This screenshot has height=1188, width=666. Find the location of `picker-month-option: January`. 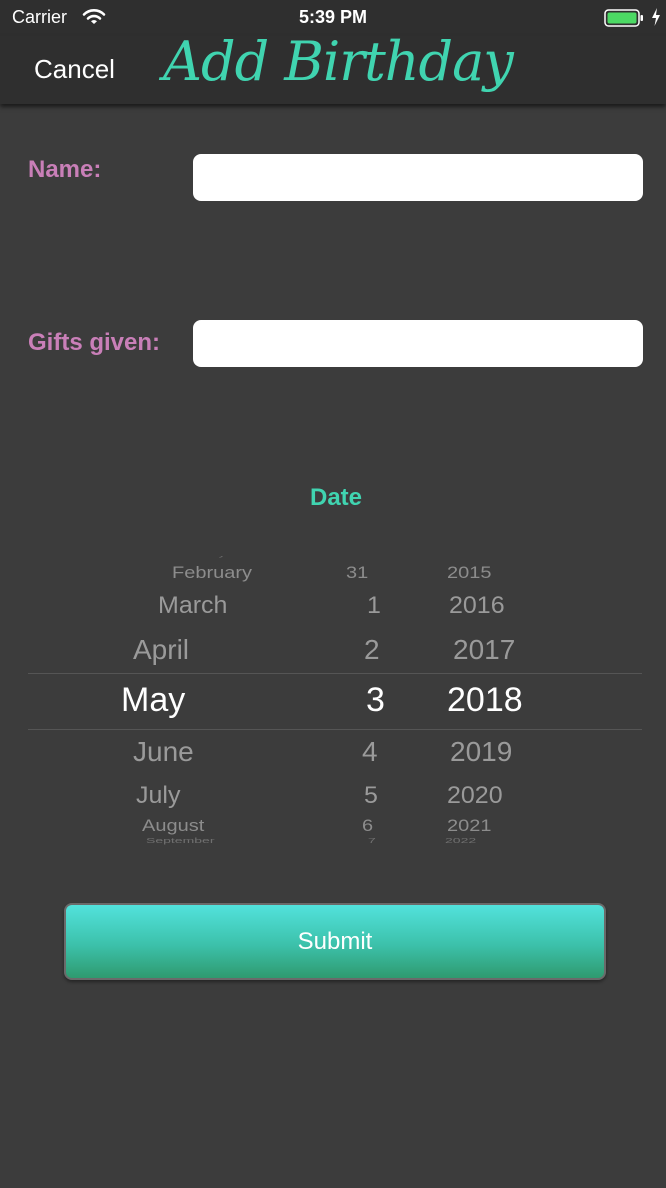

picker-month-option: January is located at coordinates (201, 556).